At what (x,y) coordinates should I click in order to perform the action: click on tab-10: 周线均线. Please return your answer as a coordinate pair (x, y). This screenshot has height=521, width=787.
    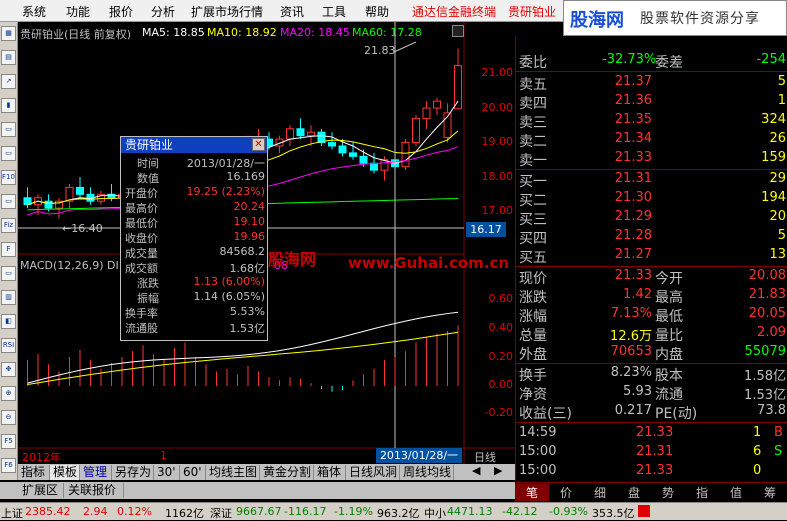
    Looking at the image, I should click on (427, 472).